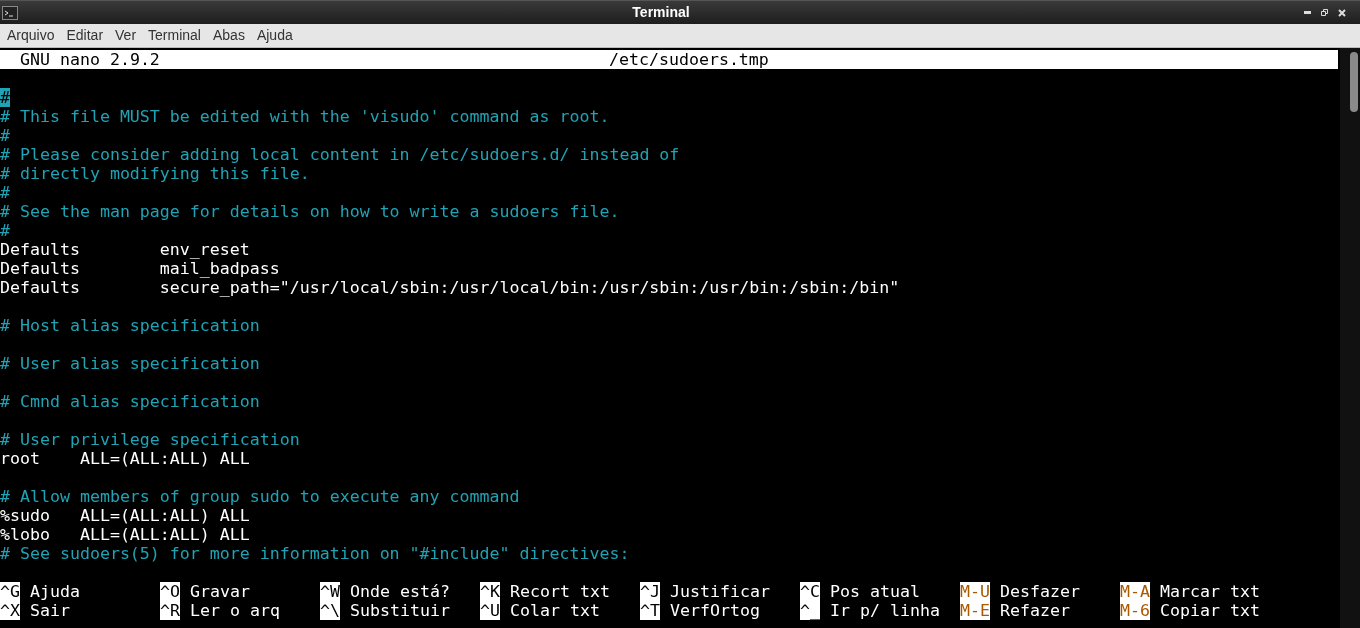 Image resolution: width=1360 pixels, height=628 pixels. Describe the element at coordinates (450, 287) in the screenshot. I see `code-line: Defaults secure_path="/usr/local/sbin:/usr/local/bin:/usr/sbin:/usr/bin:/sbin:/bin"` at that location.